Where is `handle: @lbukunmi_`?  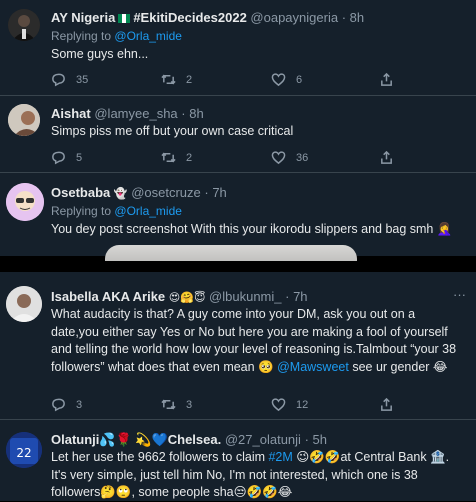 handle: @lbukunmi_ is located at coordinates (245, 296).